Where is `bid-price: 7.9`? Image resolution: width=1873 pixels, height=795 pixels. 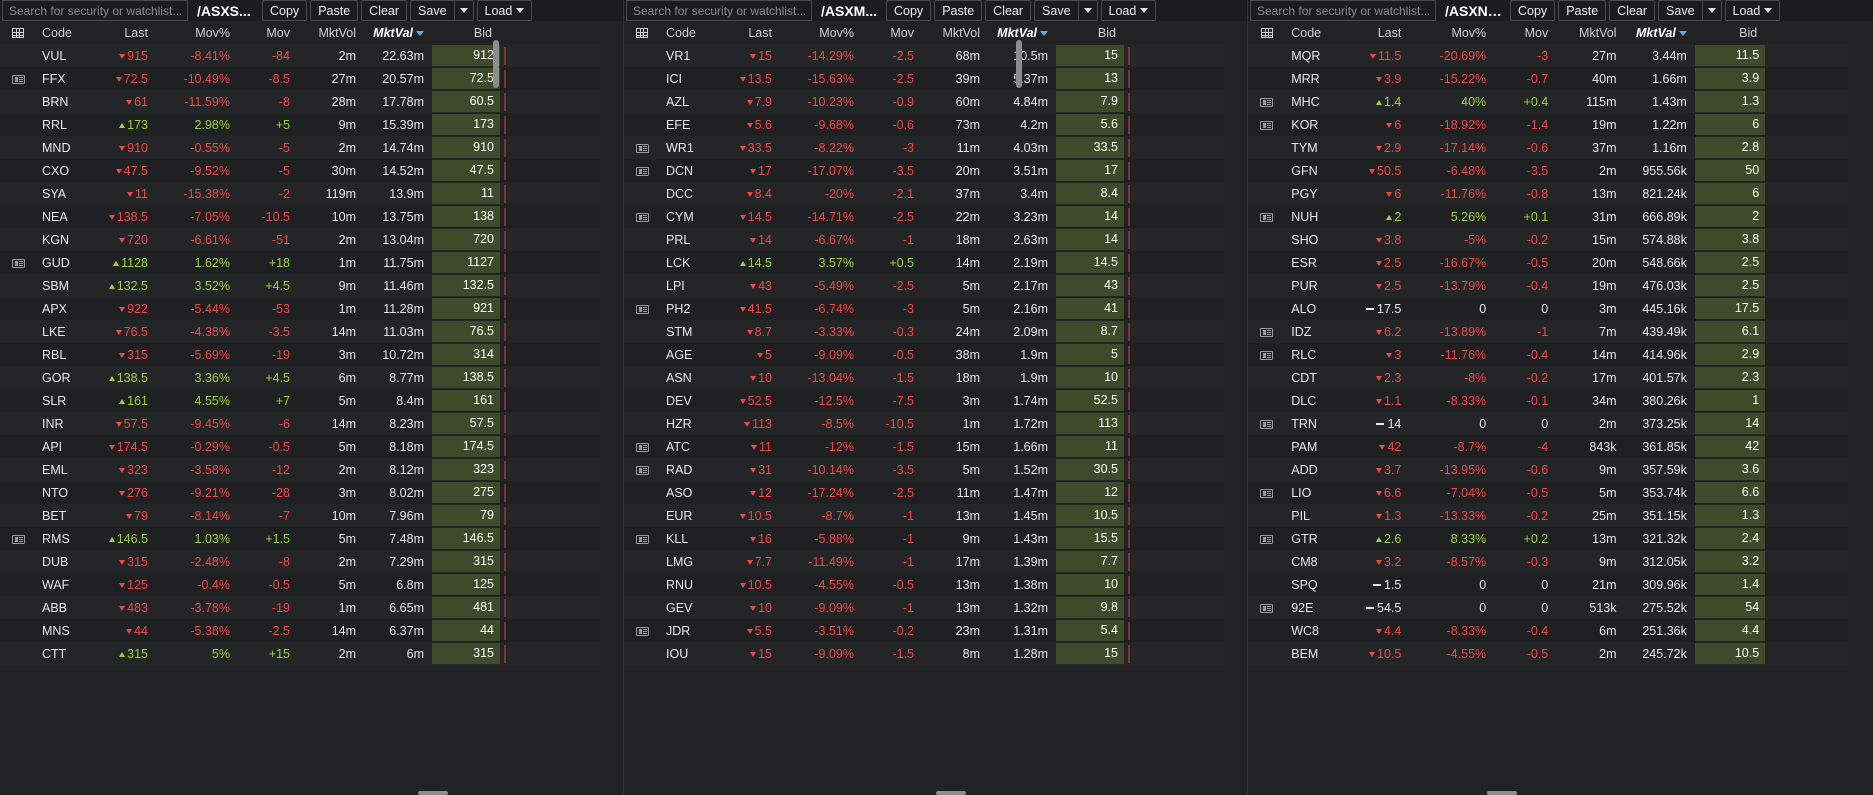 bid-price: 7.9 is located at coordinates (1090, 101).